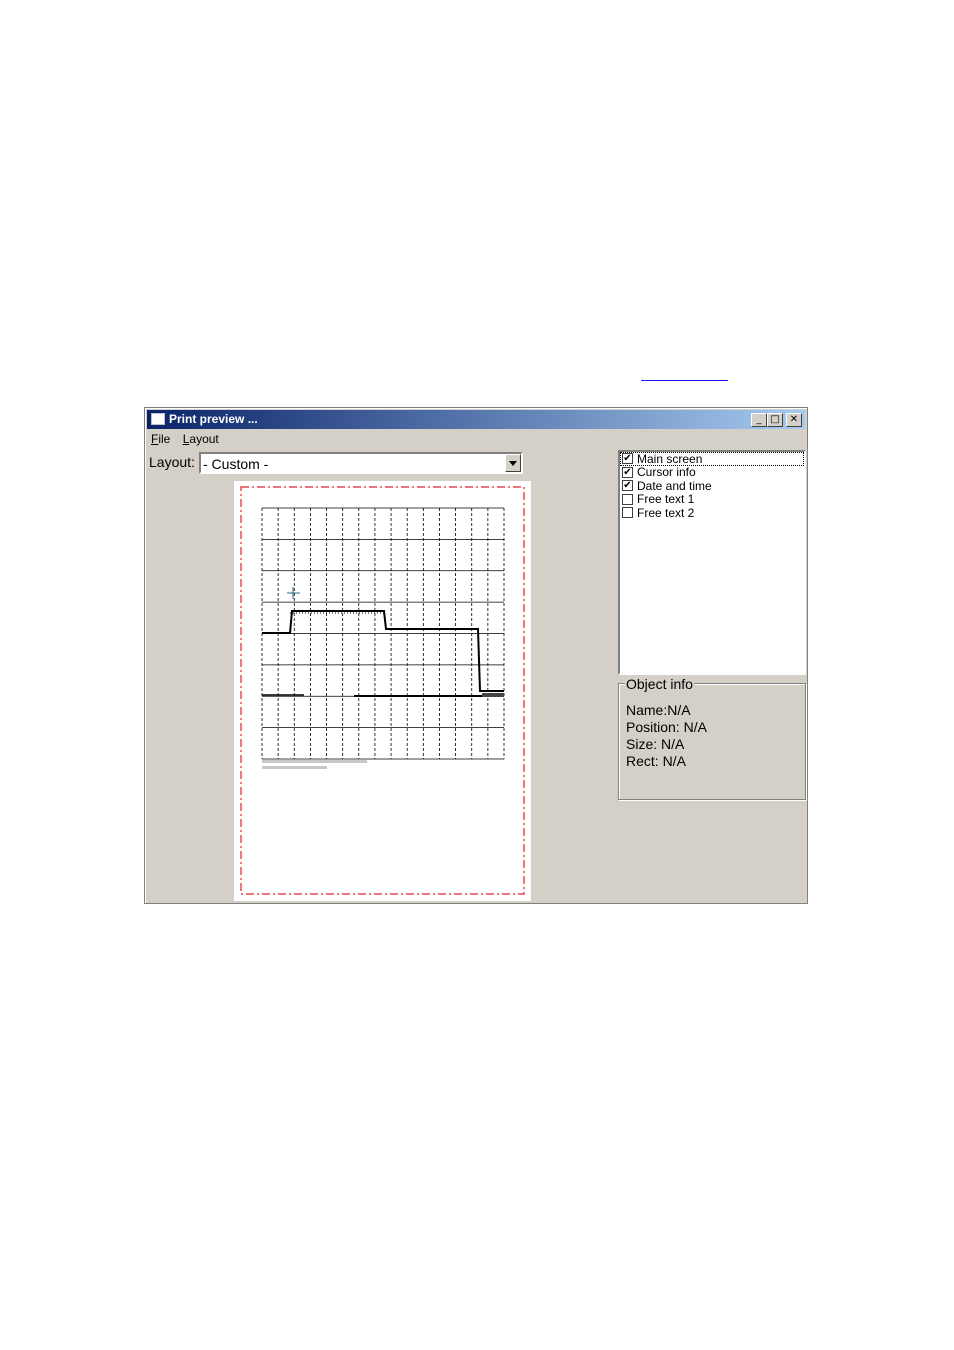 Image resolution: width=954 pixels, height=1350 pixels. I want to click on maximize-button: □, so click(775, 420).